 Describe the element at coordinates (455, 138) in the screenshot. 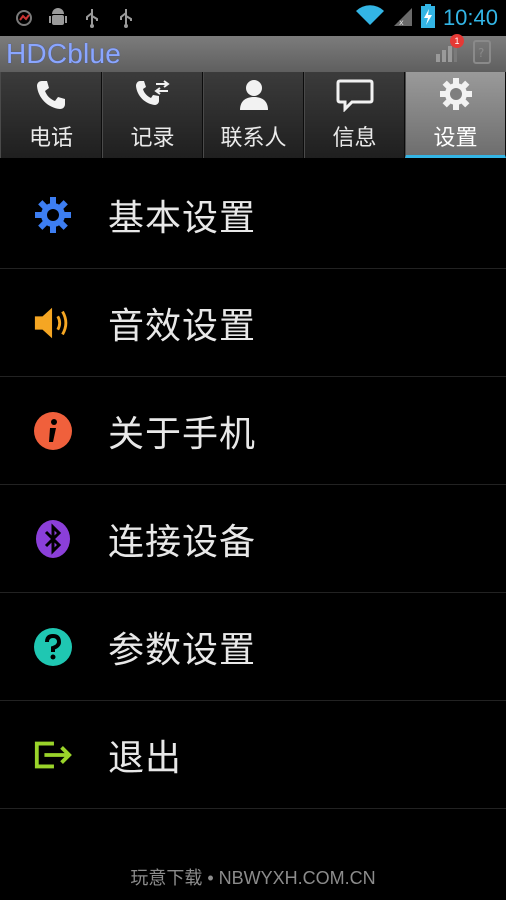

I see `tab-label: 设置` at that location.